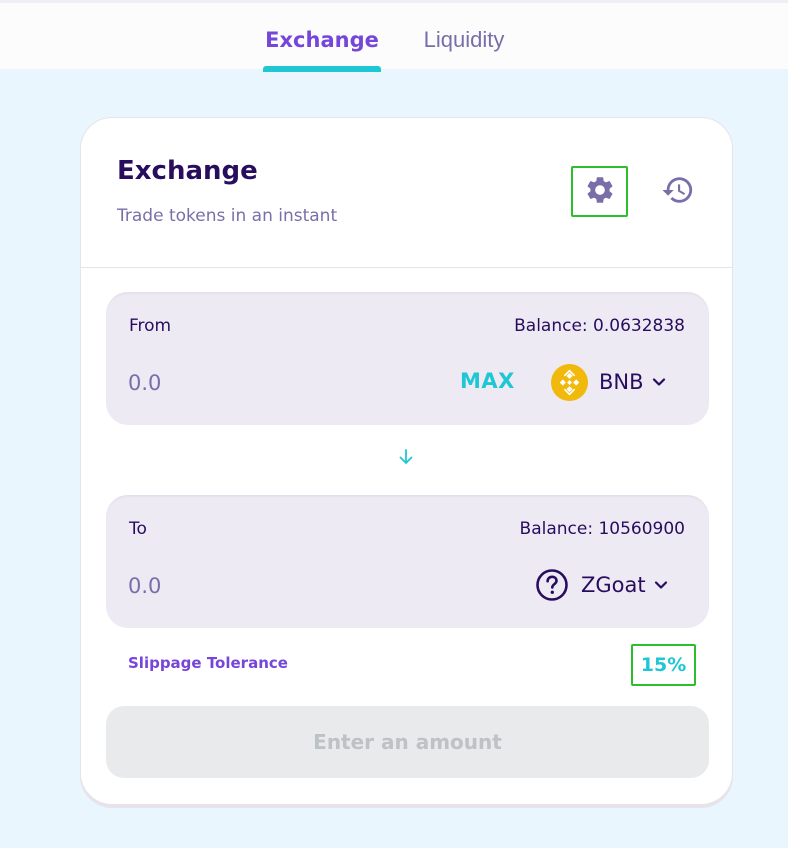  Describe the element at coordinates (322, 69) in the screenshot. I see `active-tab-indicator` at that location.